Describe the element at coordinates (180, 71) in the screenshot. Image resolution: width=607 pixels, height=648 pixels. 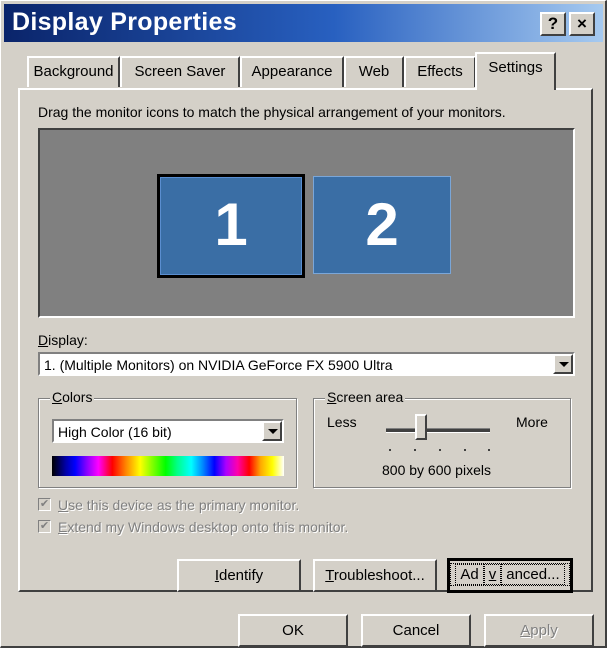
I see `tab-screen-saver: Screen Saver` at that location.